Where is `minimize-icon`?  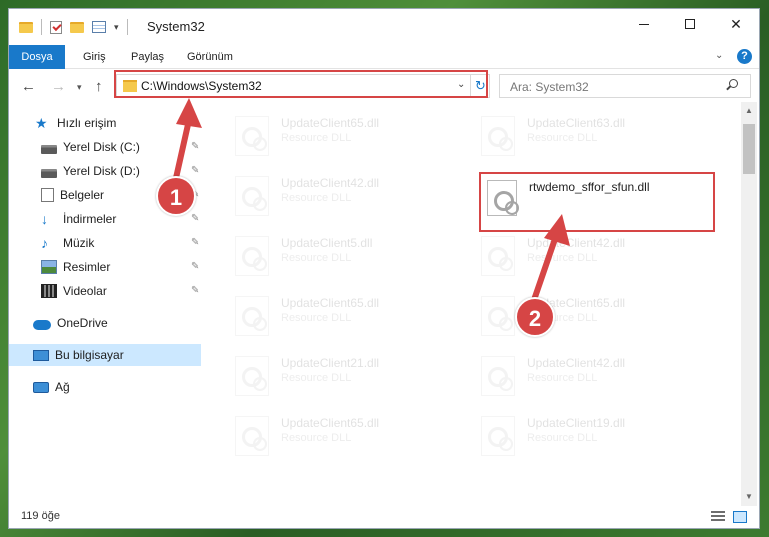
minimize-icon is located at coordinates (644, 24).